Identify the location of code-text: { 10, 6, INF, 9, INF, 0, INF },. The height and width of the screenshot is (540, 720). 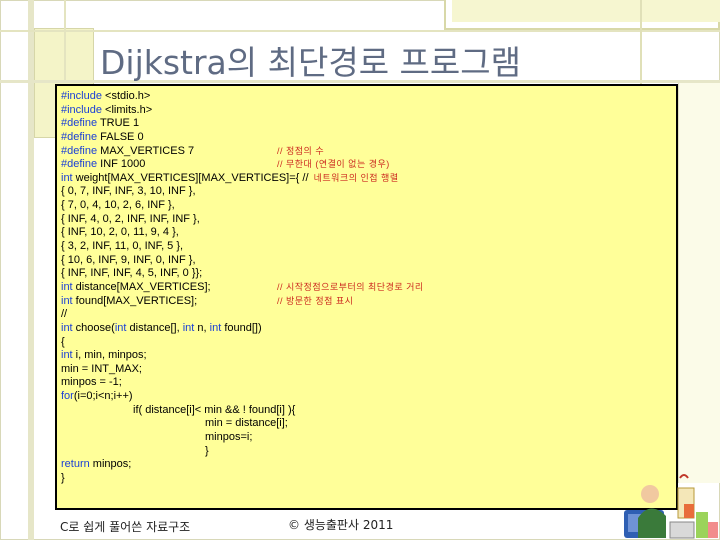
(128, 259).